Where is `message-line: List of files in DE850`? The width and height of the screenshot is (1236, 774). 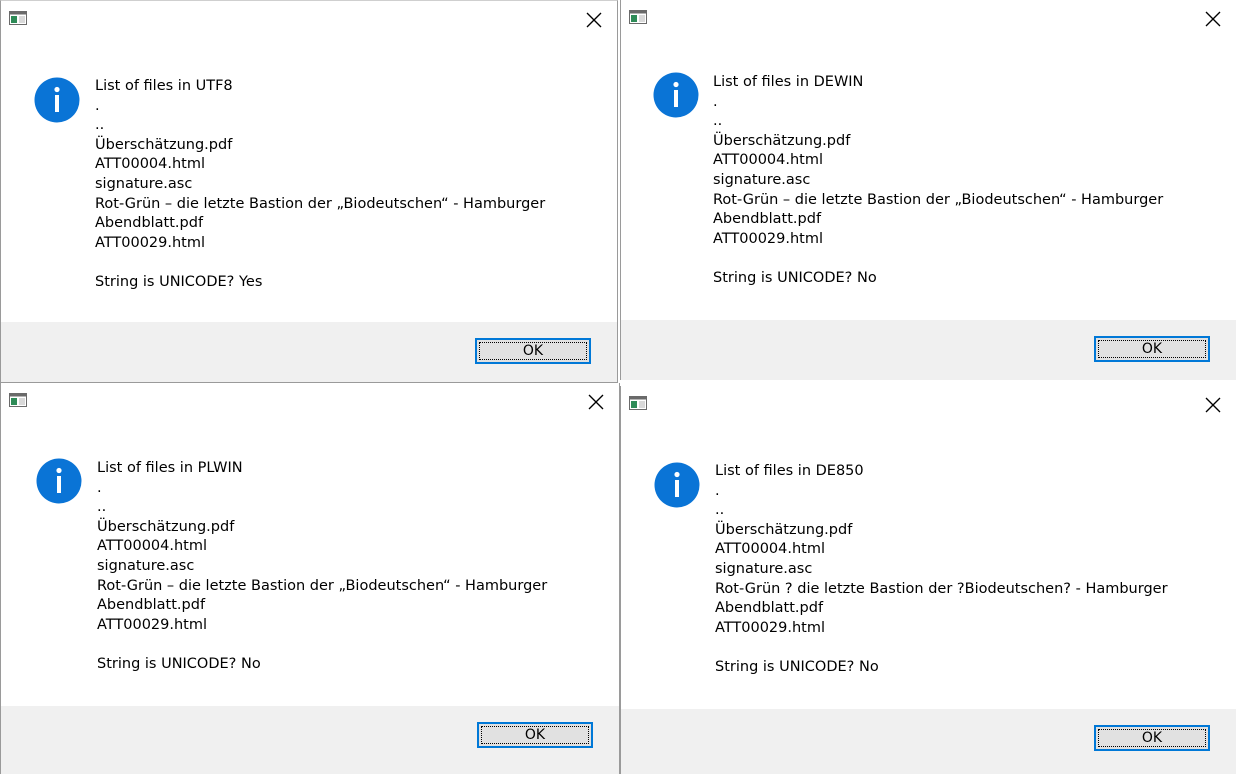
message-line: List of files in DE850 is located at coordinates (789, 471).